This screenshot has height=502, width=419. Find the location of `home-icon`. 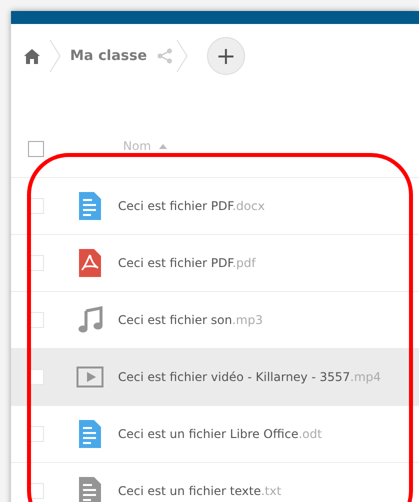

home-icon is located at coordinates (32, 56).